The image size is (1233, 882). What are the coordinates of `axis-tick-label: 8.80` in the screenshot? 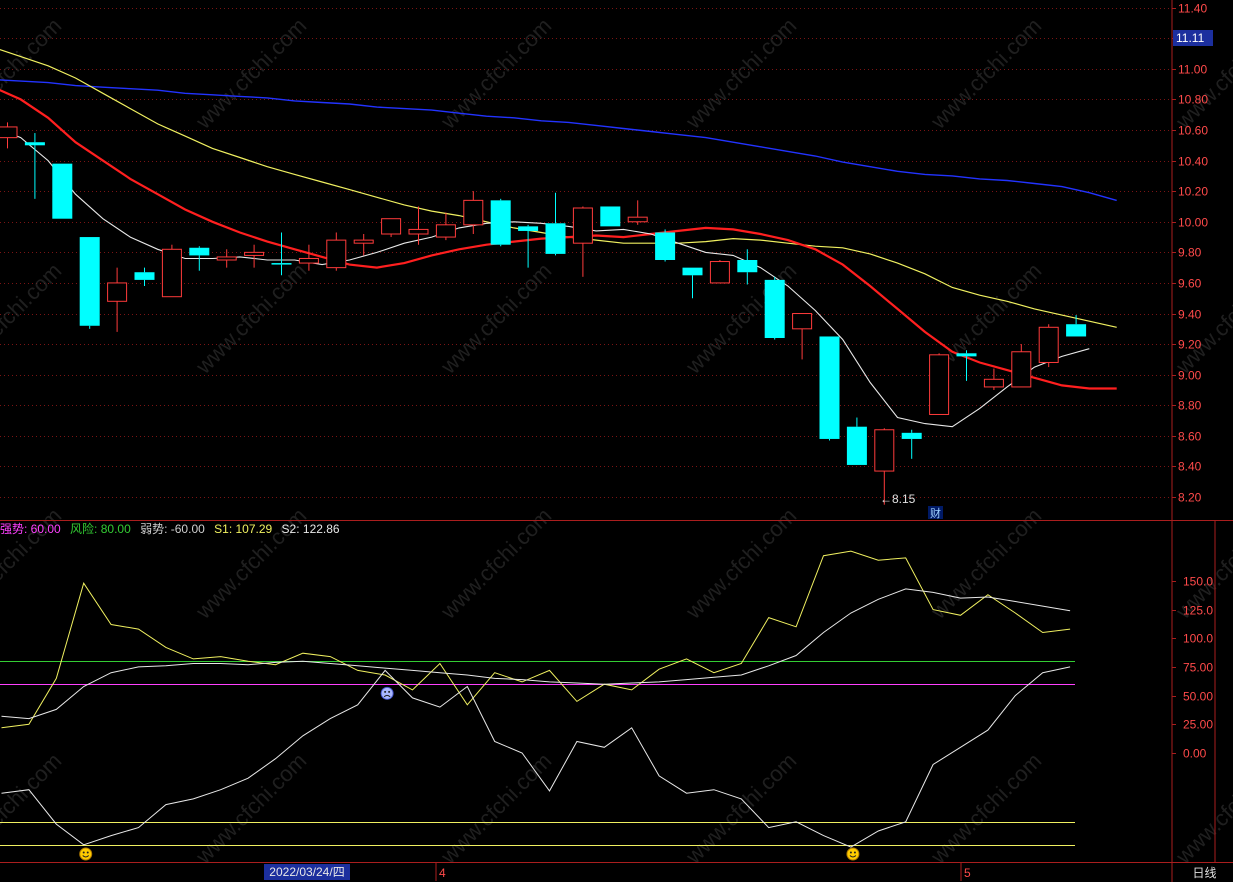 It's located at (1190, 406).